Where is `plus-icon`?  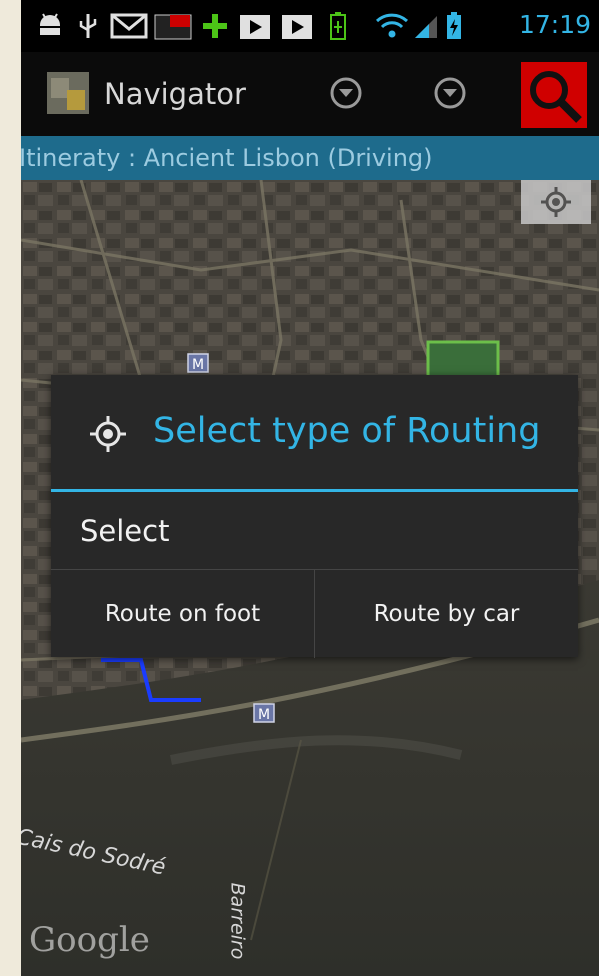 plus-icon is located at coordinates (215, 26).